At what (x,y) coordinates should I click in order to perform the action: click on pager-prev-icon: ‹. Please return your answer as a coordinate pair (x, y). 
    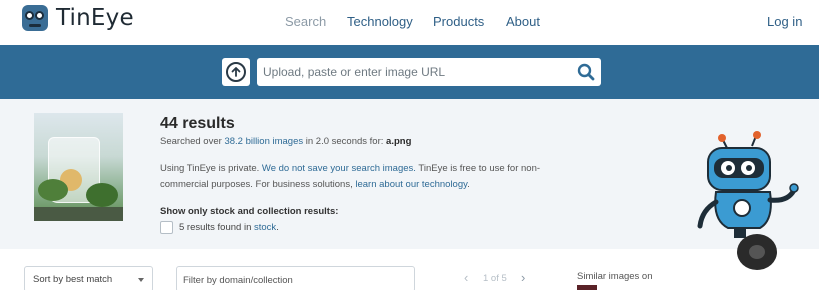
    Looking at the image, I should click on (466, 277).